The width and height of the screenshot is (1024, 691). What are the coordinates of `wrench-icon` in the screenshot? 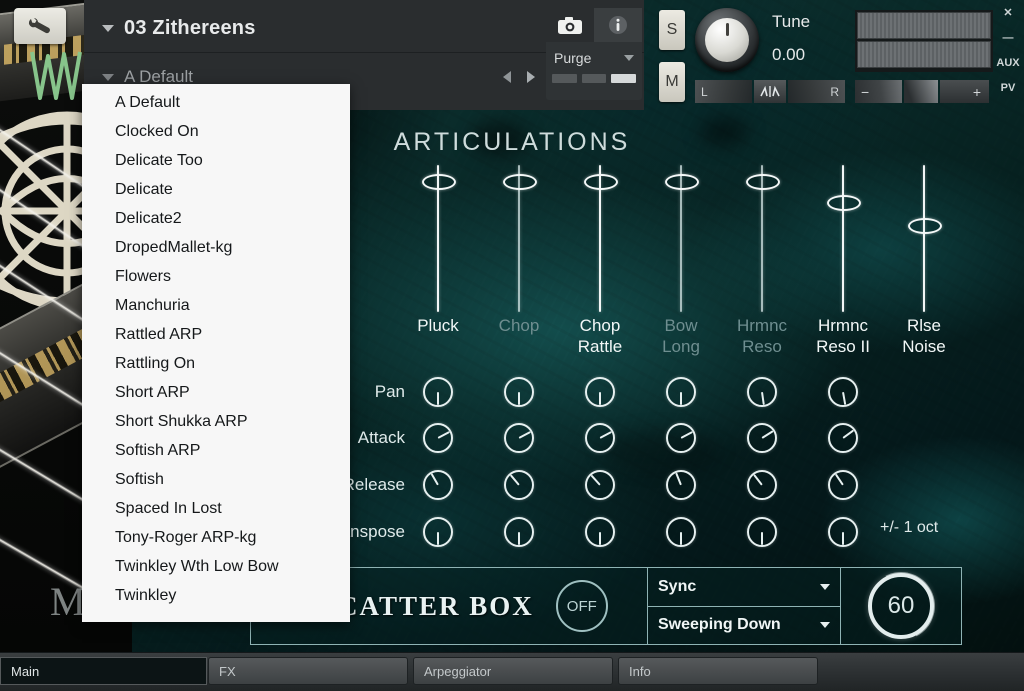 It's located at (39, 26).